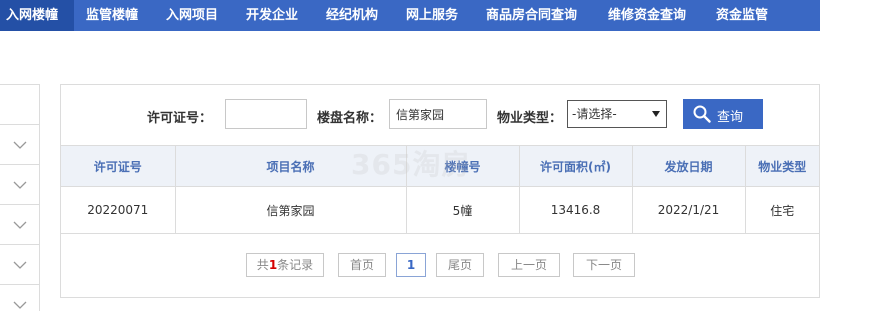 Image resolution: width=871 pixels, height=325 pixels. What do you see at coordinates (647, 15) in the screenshot?
I see `nav-item-maintenance-fund-query: 维修资金查询` at bounding box center [647, 15].